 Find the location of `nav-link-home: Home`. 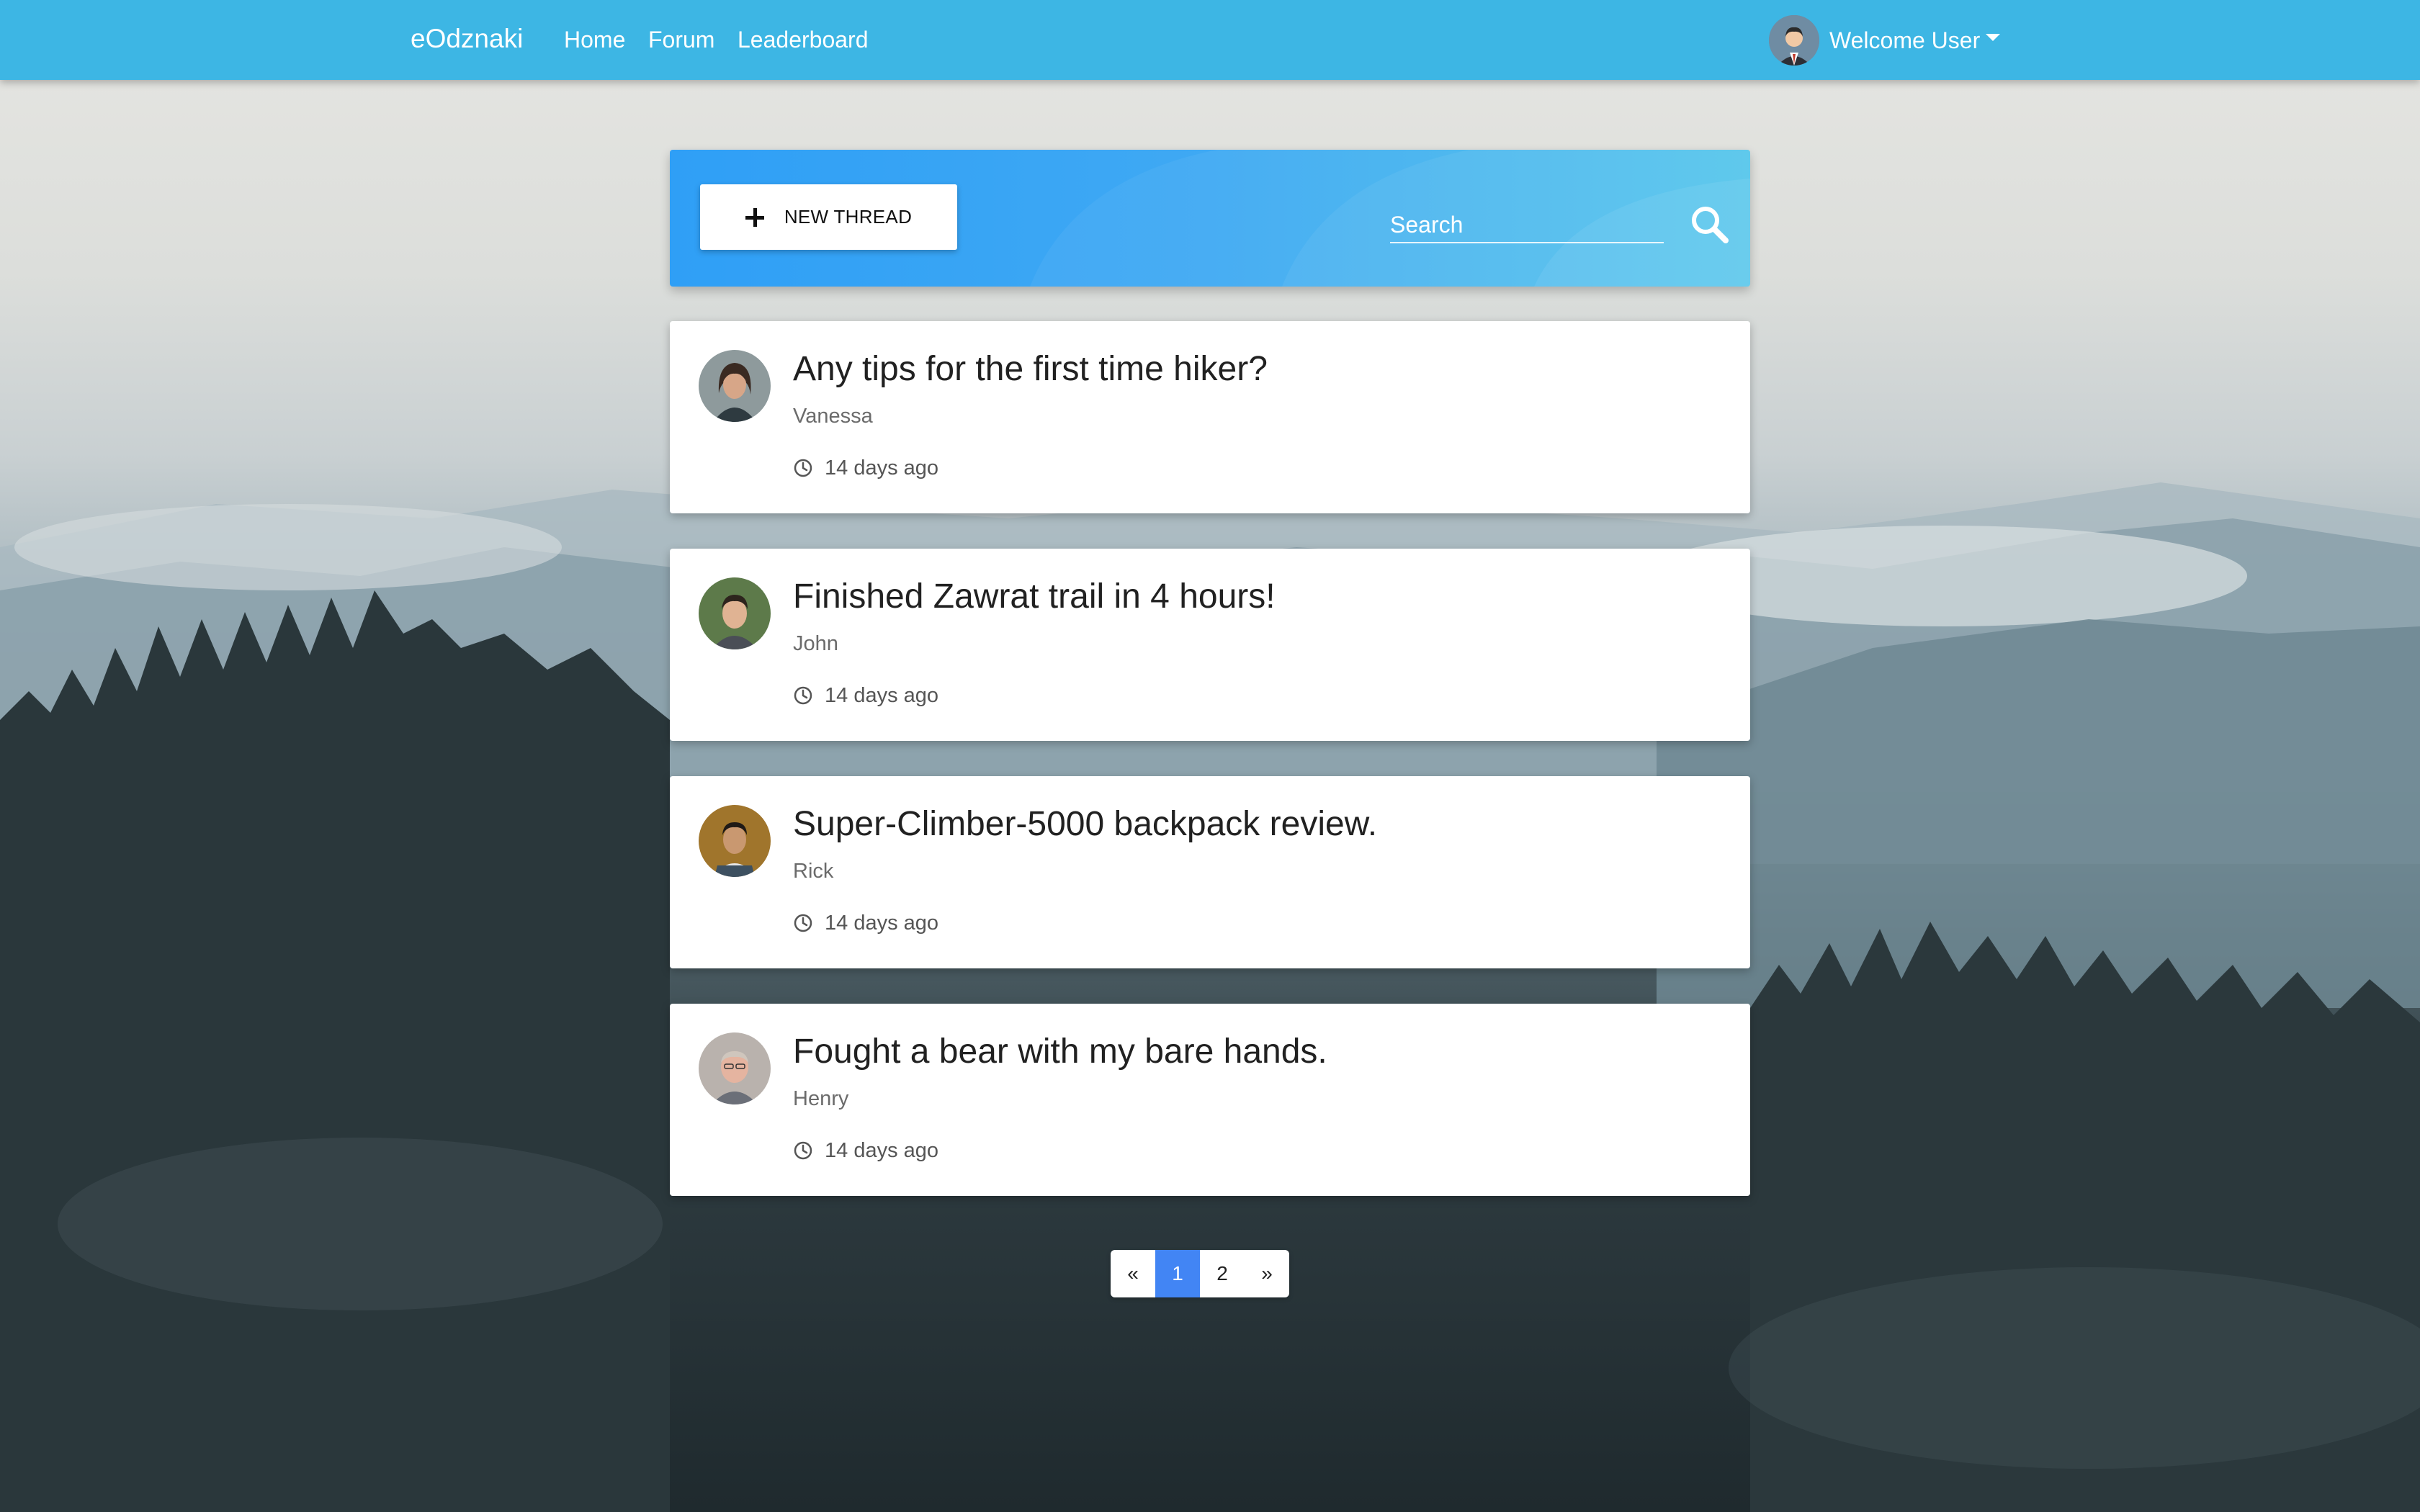

nav-link-home: Home is located at coordinates (594, 39).